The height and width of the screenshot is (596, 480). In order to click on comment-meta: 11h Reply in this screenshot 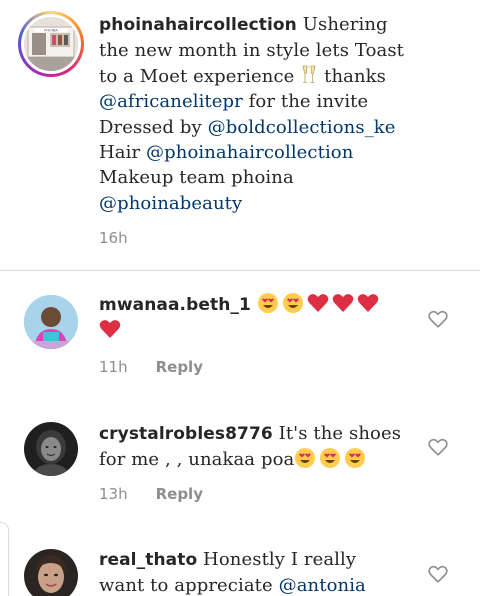, I will do `click(151, 367)`.